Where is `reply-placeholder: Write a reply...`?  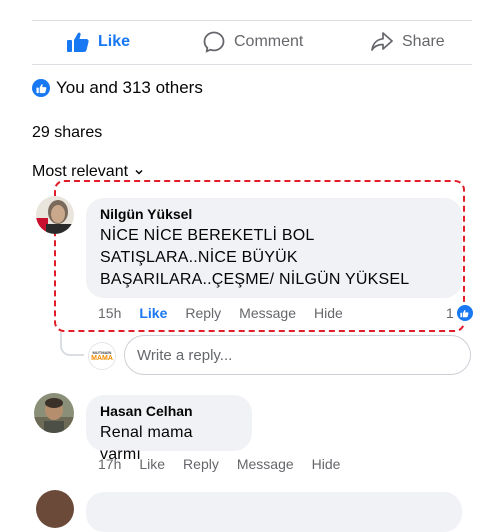
reply-placeholder: Write a reply... is located at coordinates (185, 355).